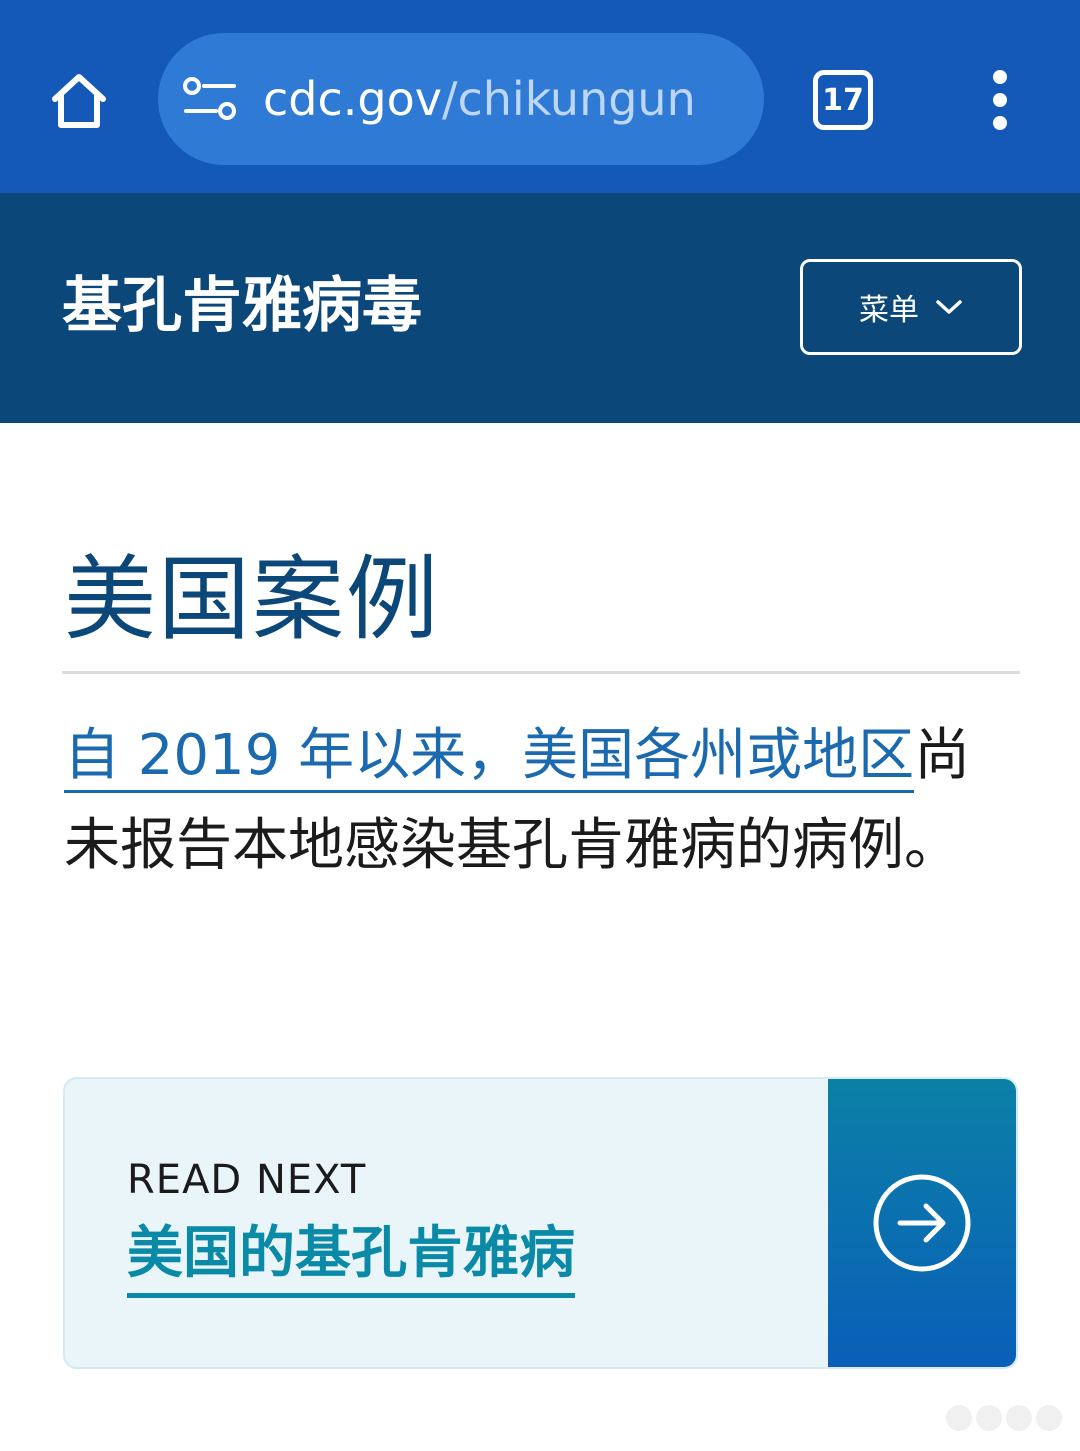  What do you see at coordinates (889, 310) in the screenshot?
I see `menu-label: 菜单` at bounding box center [889, 310].